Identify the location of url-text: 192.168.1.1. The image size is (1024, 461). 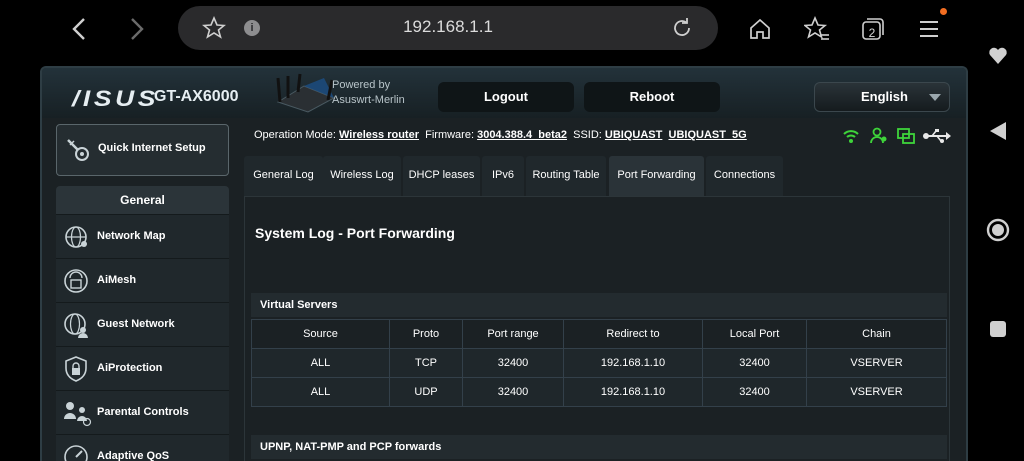
(448, 27).